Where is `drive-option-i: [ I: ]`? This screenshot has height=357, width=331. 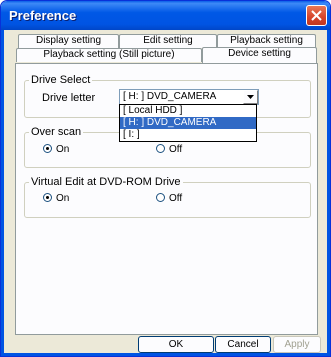 drive-option-i: [ I: ] is located at coordinates (188, 135).